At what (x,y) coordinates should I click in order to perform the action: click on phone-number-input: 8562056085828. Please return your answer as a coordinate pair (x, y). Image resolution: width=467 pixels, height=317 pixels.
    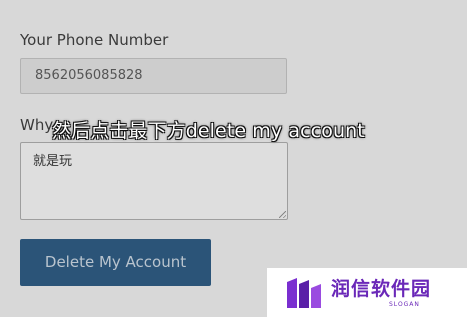
    Looking at the image, I should click on (153, 76).